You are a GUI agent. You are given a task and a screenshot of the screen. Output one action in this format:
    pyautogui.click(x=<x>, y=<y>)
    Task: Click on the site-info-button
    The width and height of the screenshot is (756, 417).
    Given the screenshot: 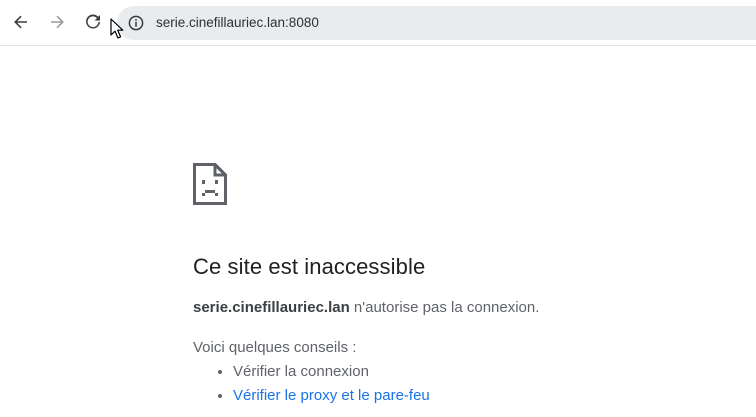 What is the action you would take?
    pyautogui.click(x=136, y=23)
    